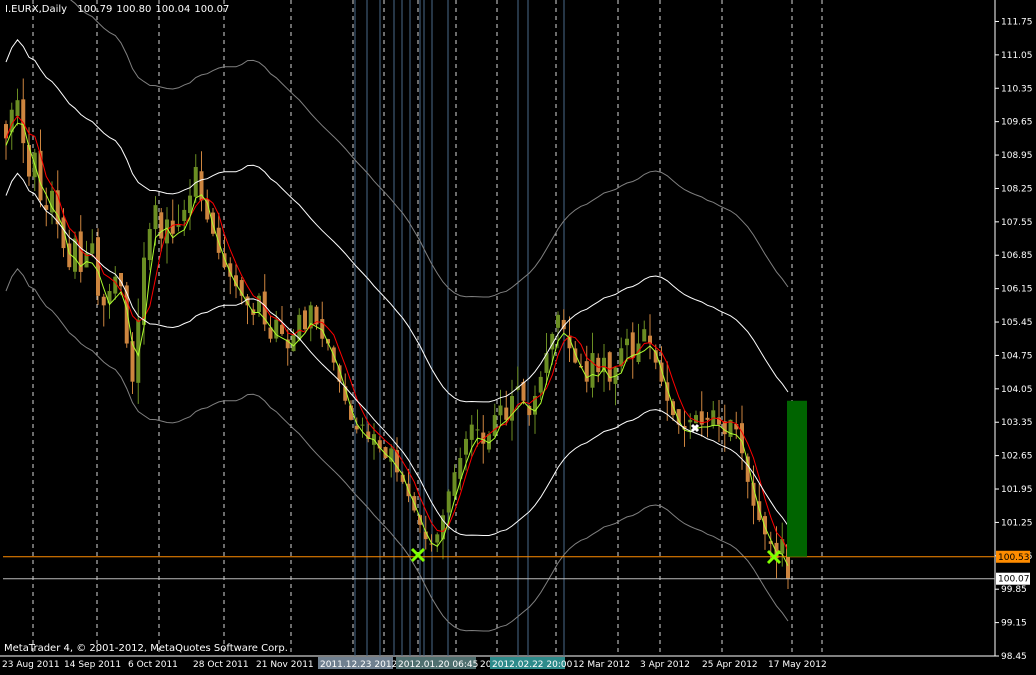 Image resolution: width=1036 pixels, height=675 pixels. What do you see at coordinates (173, 9) in the screenshot?
I see `ohlc-low: 100.04` at bounding box center [173, 9].